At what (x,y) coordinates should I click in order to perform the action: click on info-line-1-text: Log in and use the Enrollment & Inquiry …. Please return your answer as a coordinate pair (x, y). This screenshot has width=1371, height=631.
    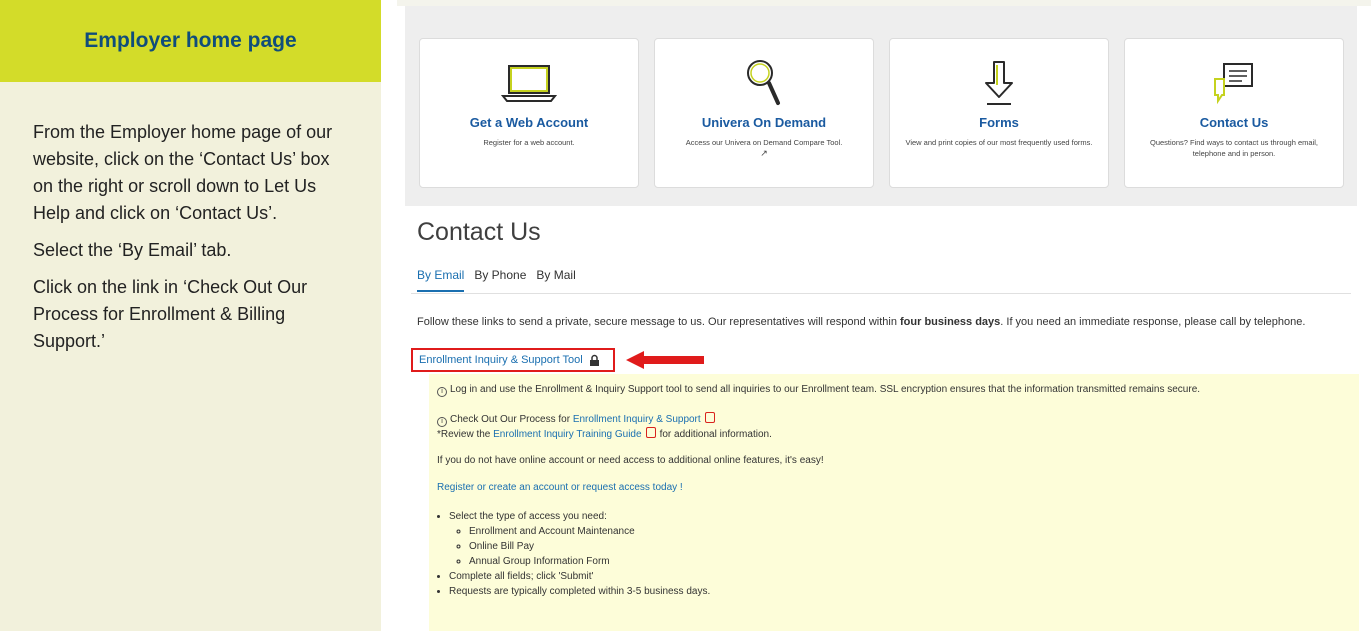
    Looking at the image, I should click on (825, 389).